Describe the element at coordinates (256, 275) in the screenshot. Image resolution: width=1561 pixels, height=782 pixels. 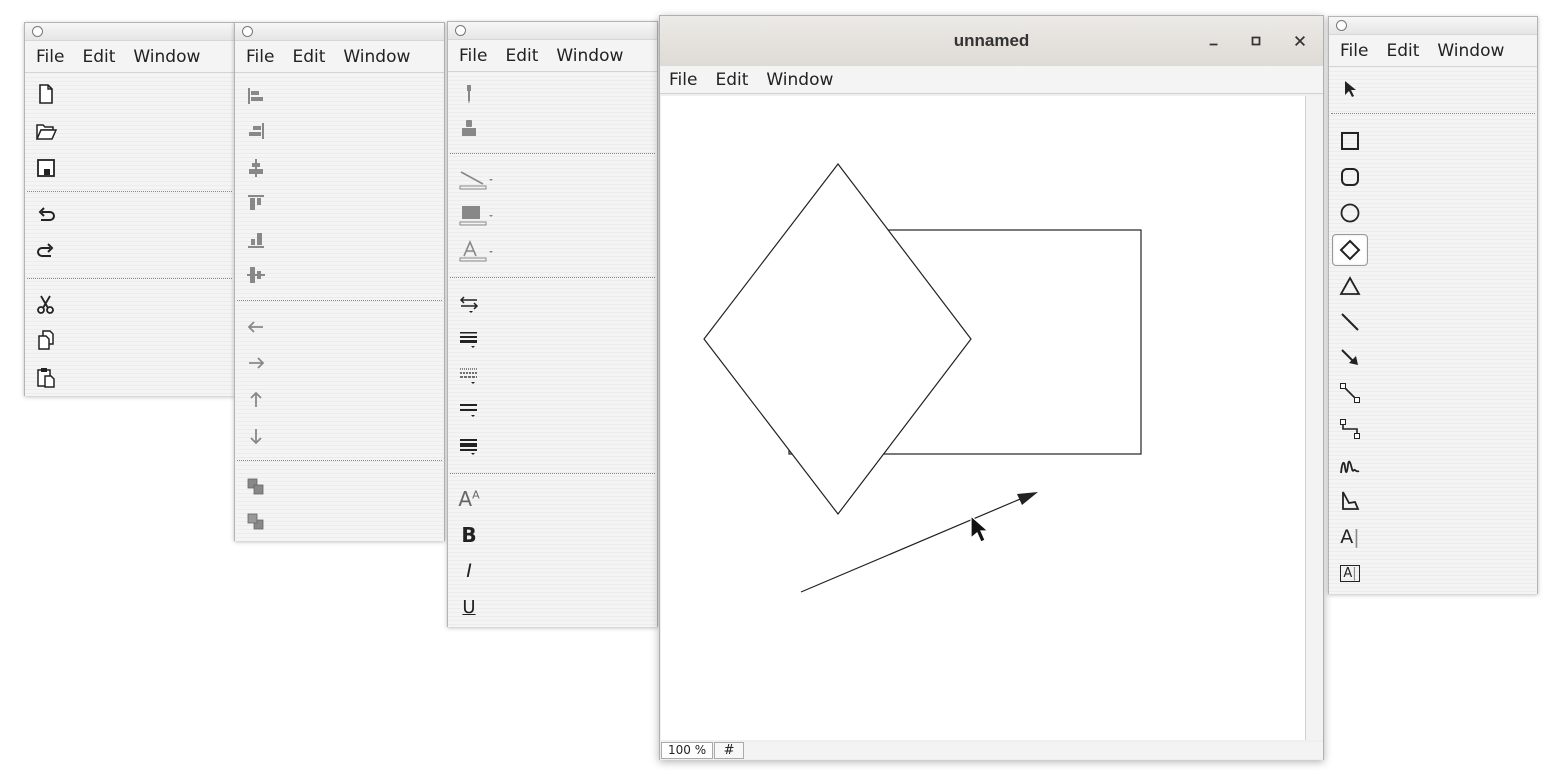
I see `align-center-vertical-icon` at that location.